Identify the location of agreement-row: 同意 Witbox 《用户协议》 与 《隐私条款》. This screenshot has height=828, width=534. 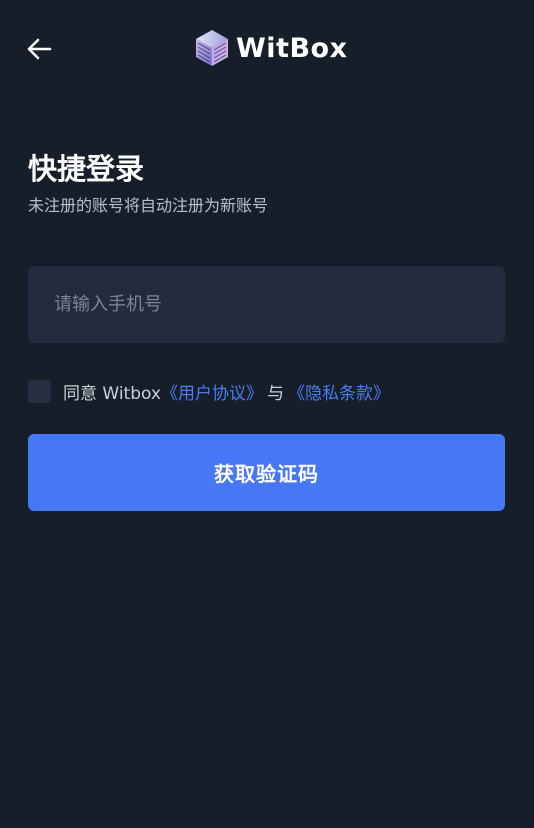
(209, 391).